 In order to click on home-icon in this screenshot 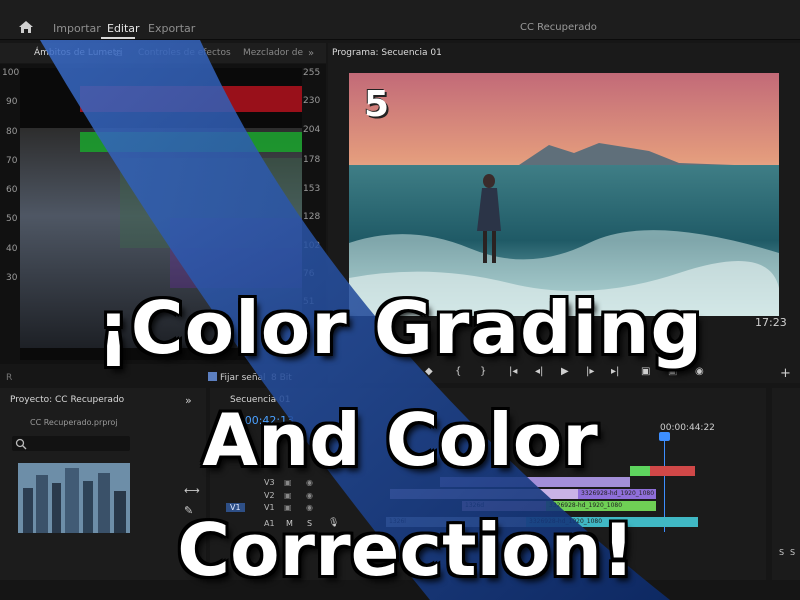, I will do `click(26, 27)`.